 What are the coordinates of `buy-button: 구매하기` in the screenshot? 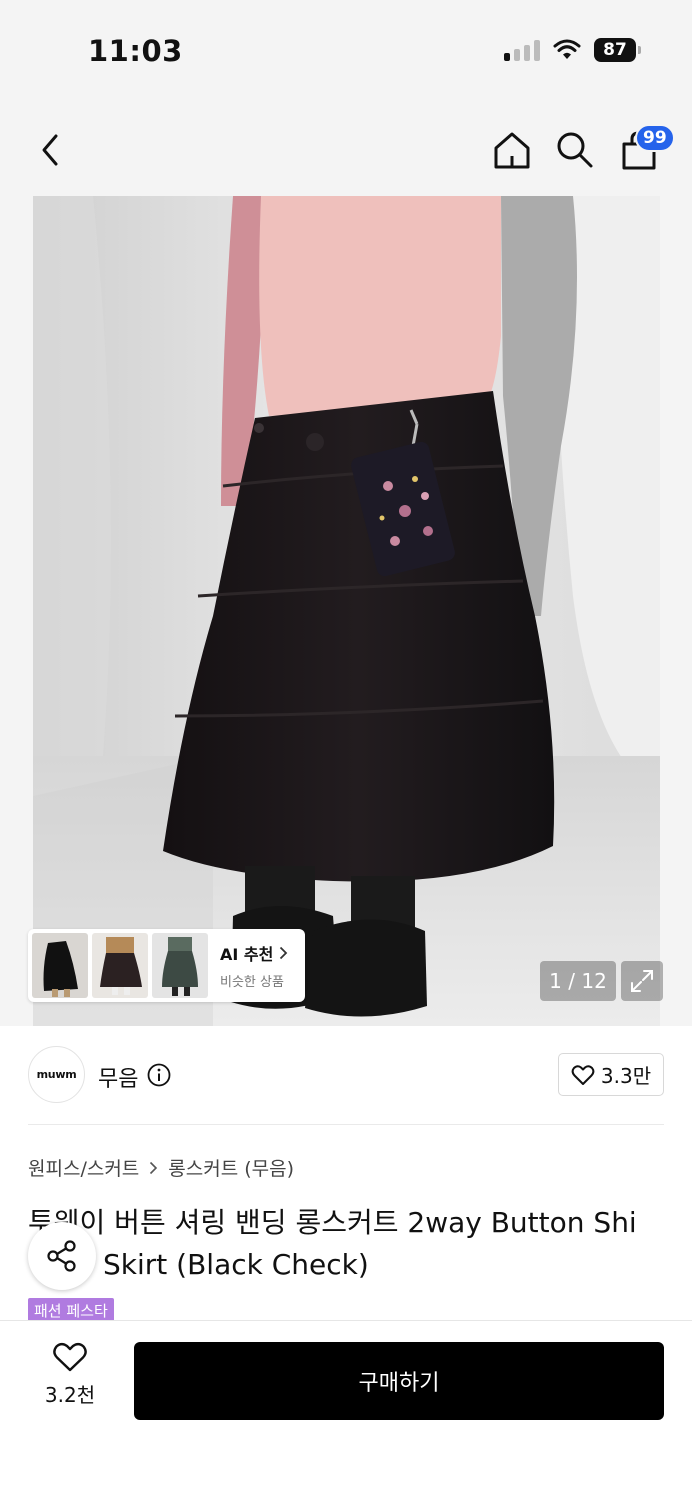 It's located at (399, 1381).